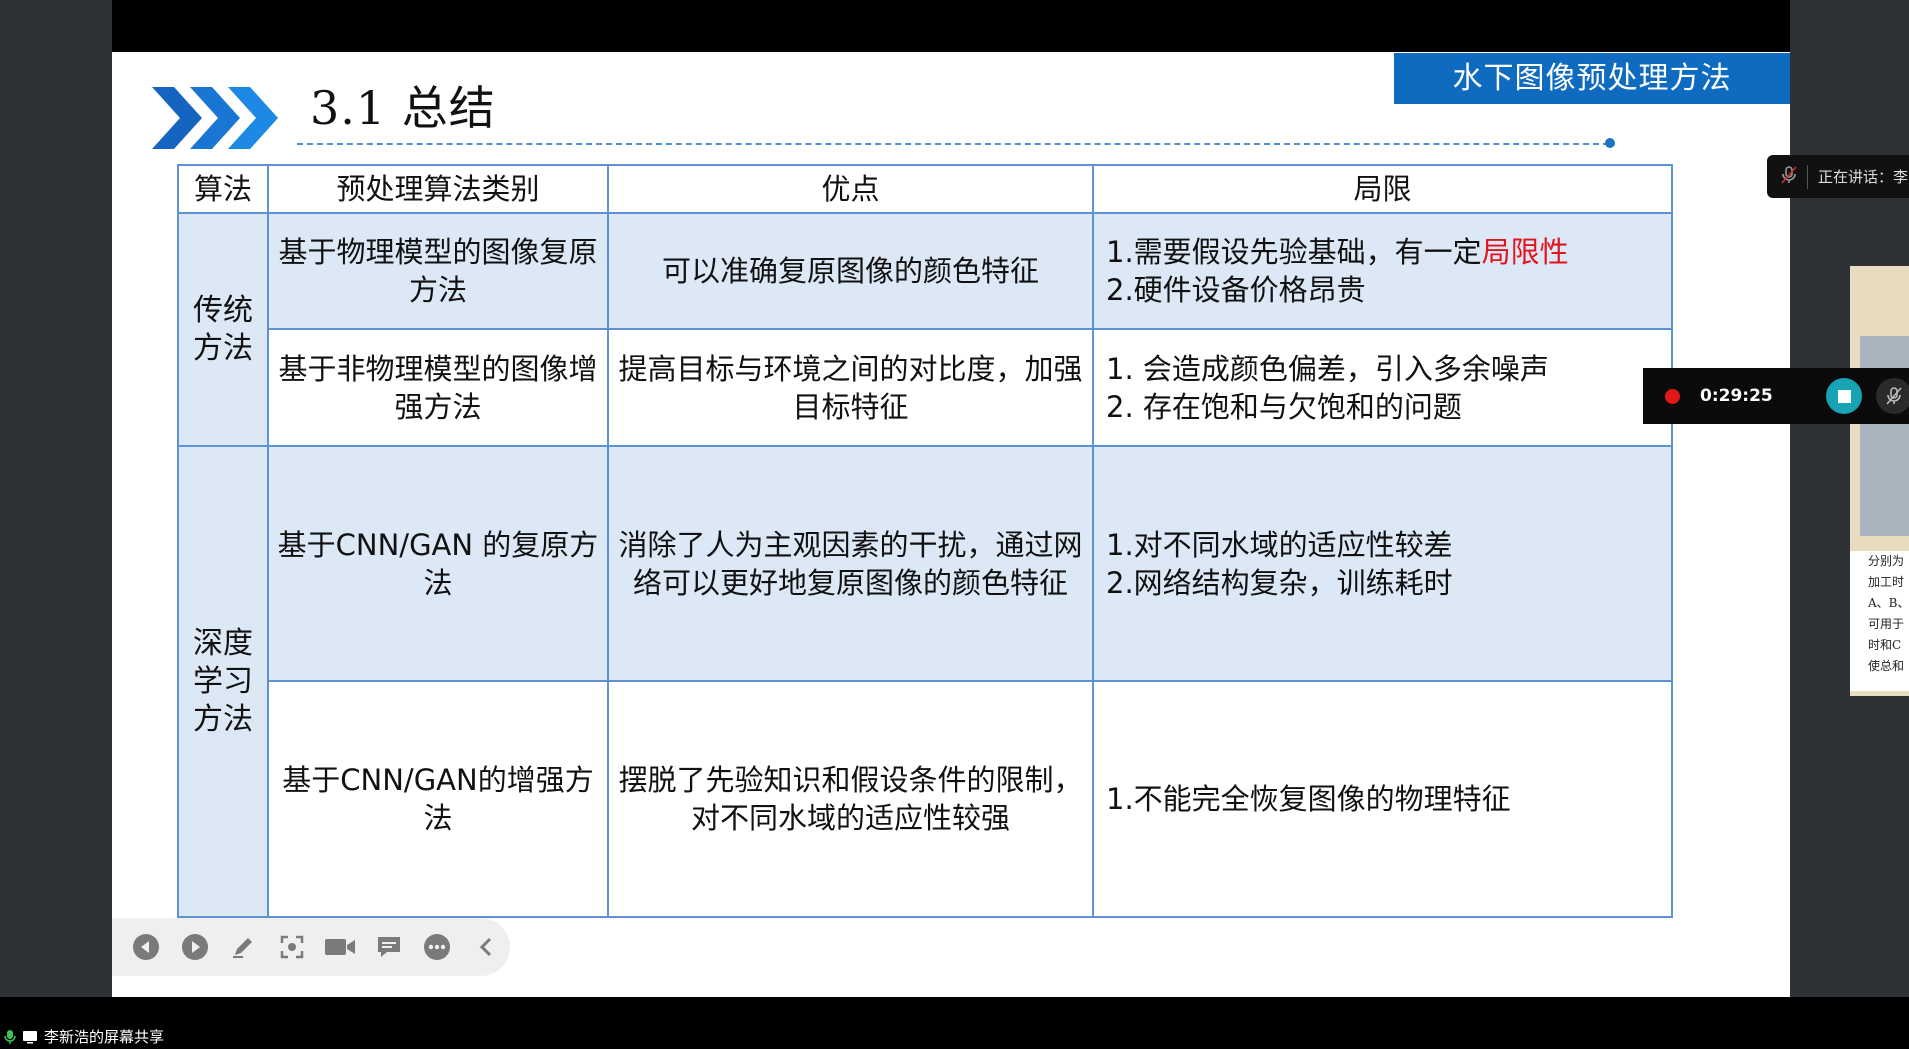  I want to click on stop-icon, so click(1844, 396).